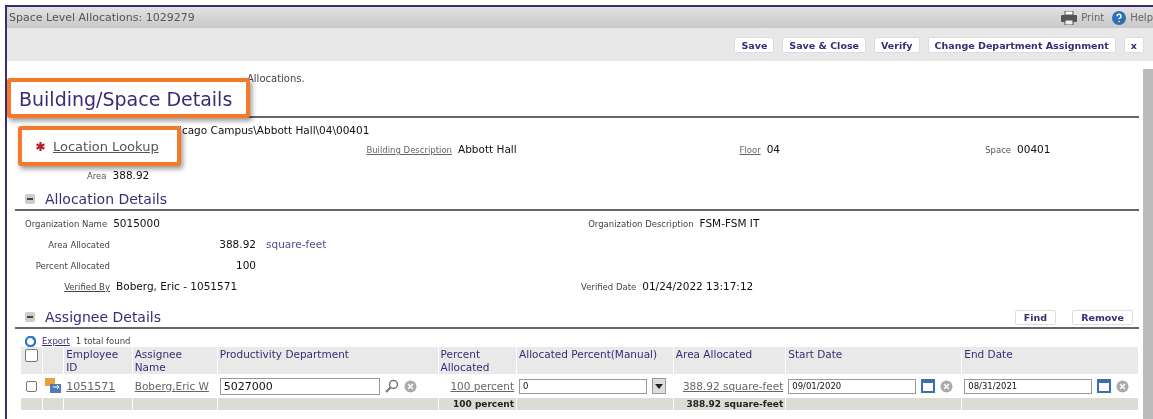 The image size is (1153, 419). I want to click on scrollbar, so click(1148, 244).